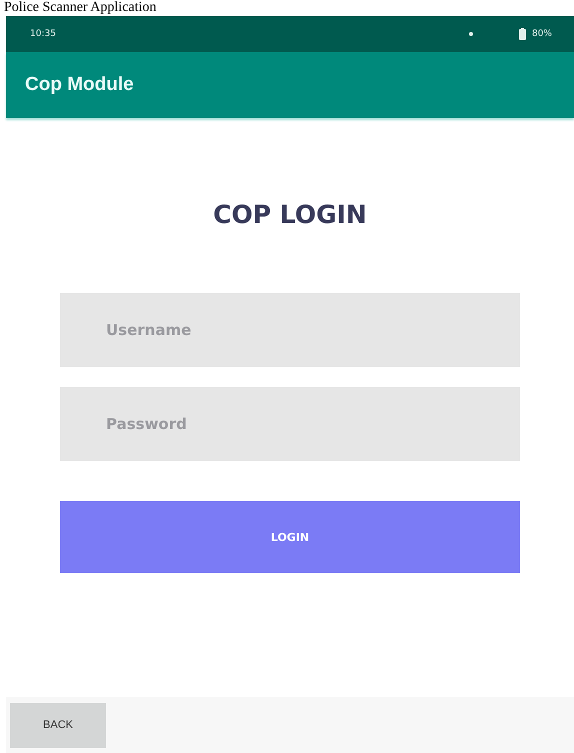  I want to click on battery-level: 80%, so click(542, 34).